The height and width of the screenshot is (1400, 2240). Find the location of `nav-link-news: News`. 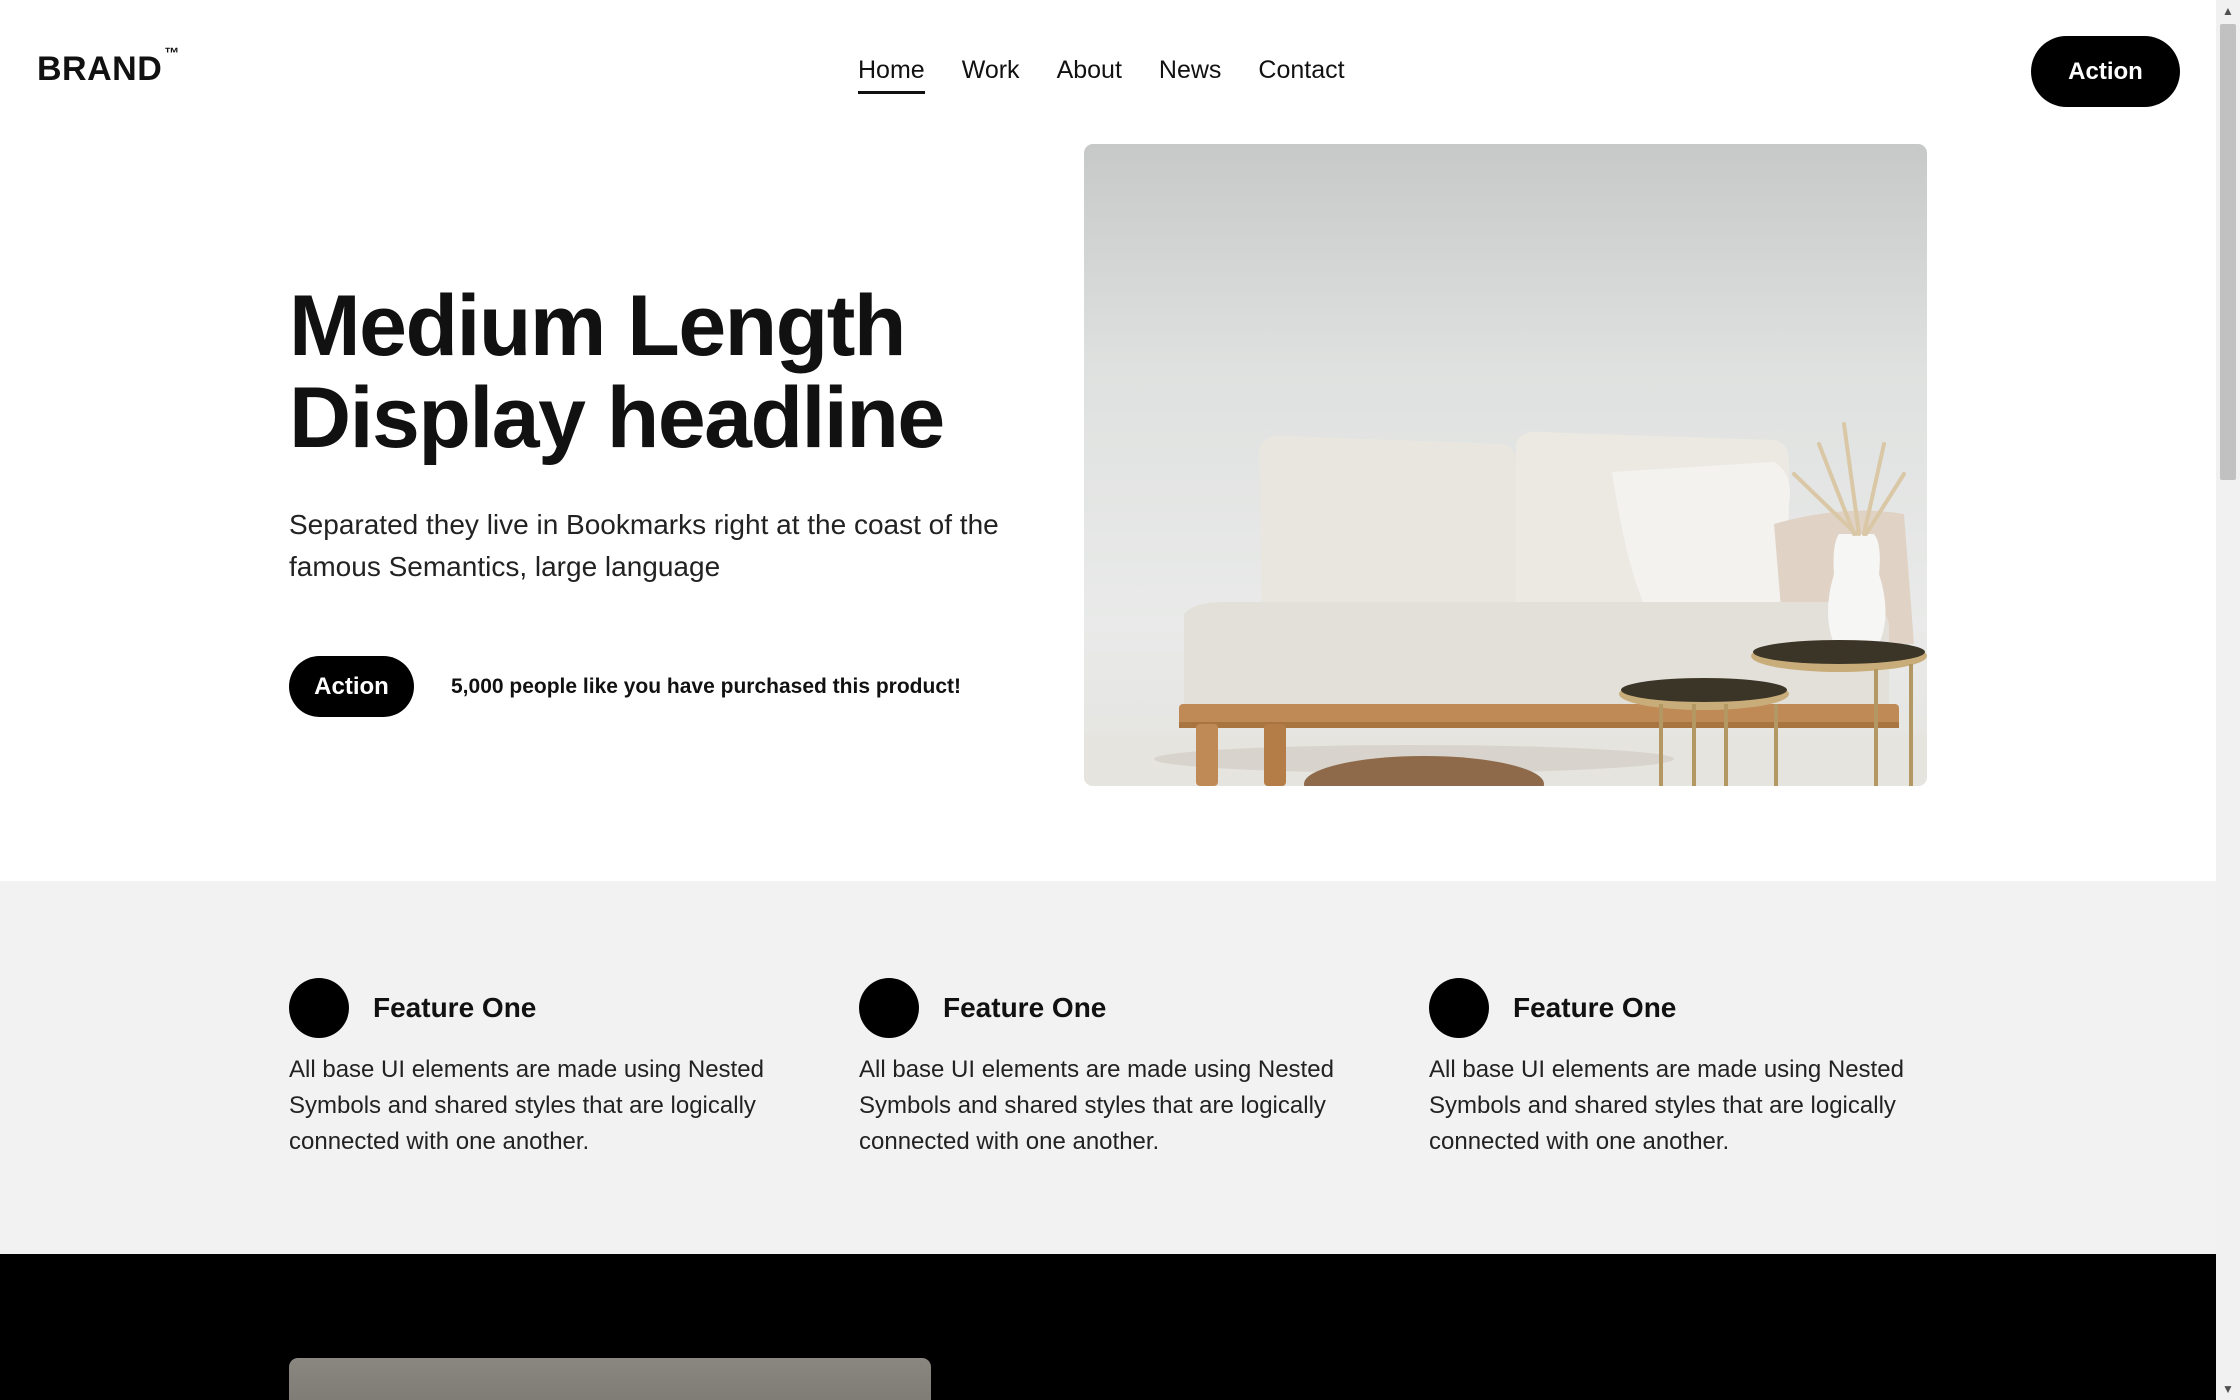

nav-link-news: News is located at coordinates (1190, 75).